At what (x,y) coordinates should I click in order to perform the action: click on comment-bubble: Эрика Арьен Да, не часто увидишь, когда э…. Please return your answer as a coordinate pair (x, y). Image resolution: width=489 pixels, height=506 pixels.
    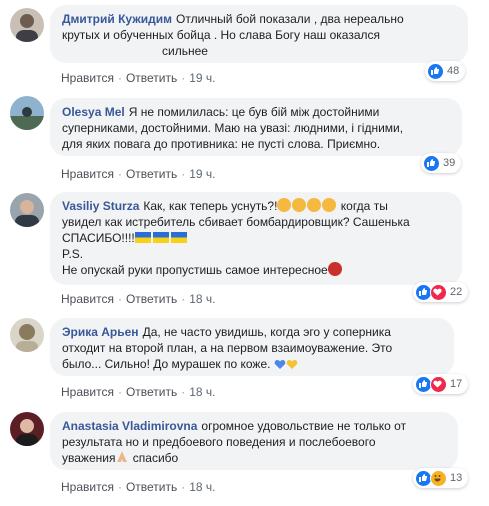
    Looking at the image, I should click on (252, 347).